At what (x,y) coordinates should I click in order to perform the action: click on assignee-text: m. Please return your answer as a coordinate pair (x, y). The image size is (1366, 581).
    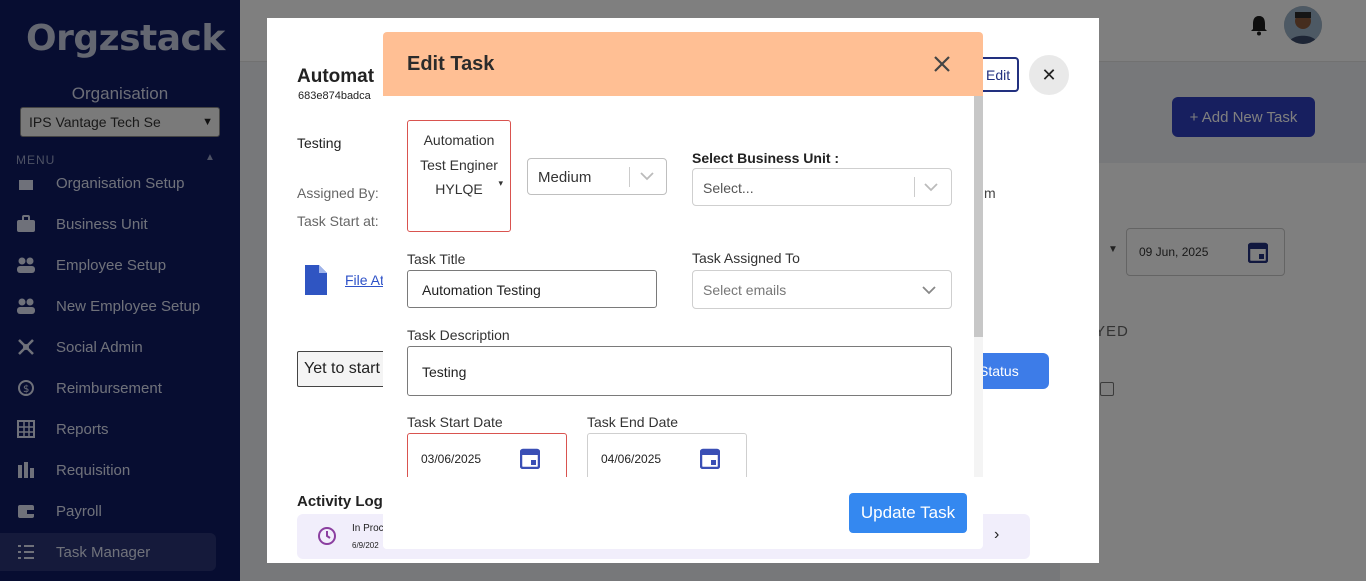
    Looking at the image, I should click on (990, 193).